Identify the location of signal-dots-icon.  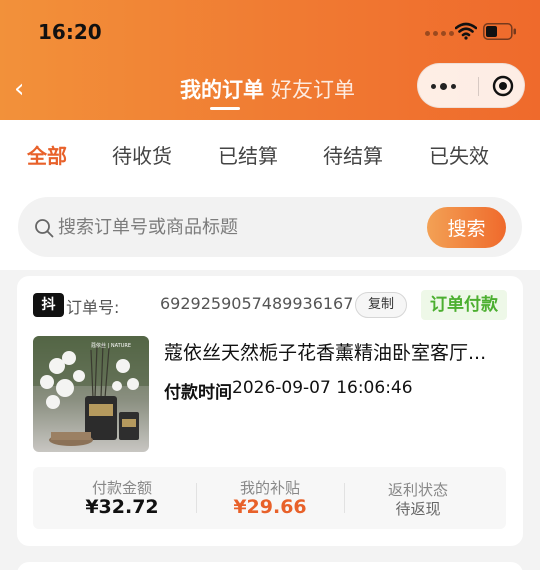
(439, 33).